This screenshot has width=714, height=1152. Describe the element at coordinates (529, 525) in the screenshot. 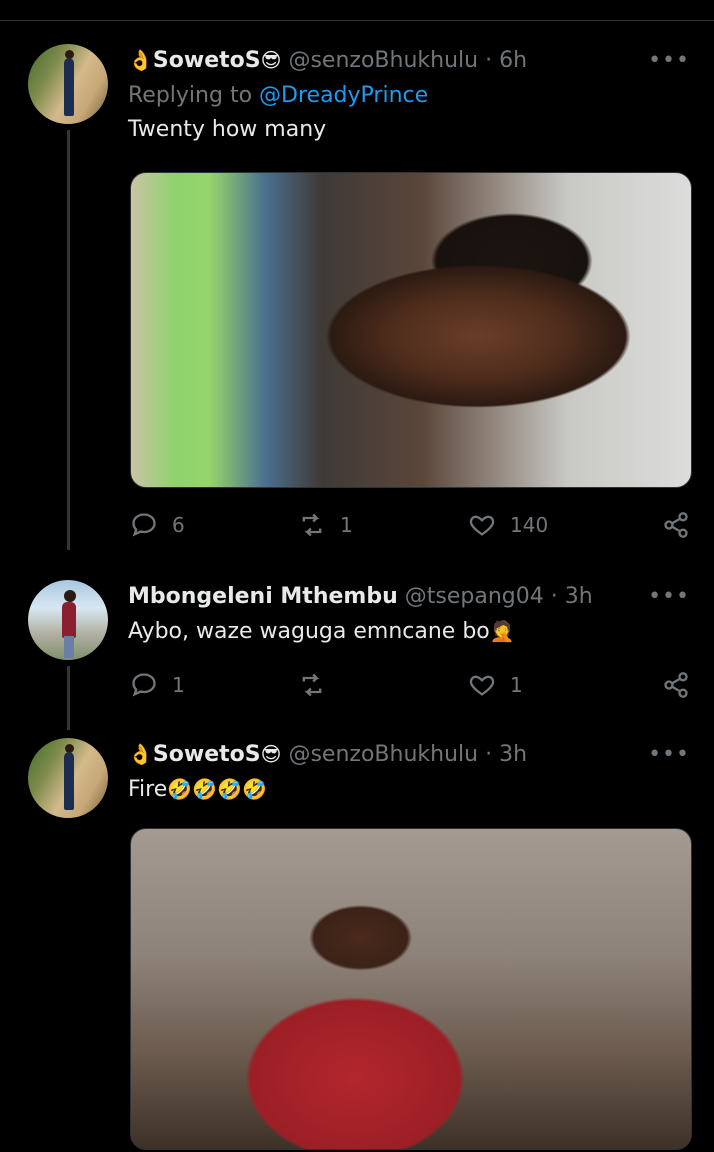

I see `like-count: 140` at that location.